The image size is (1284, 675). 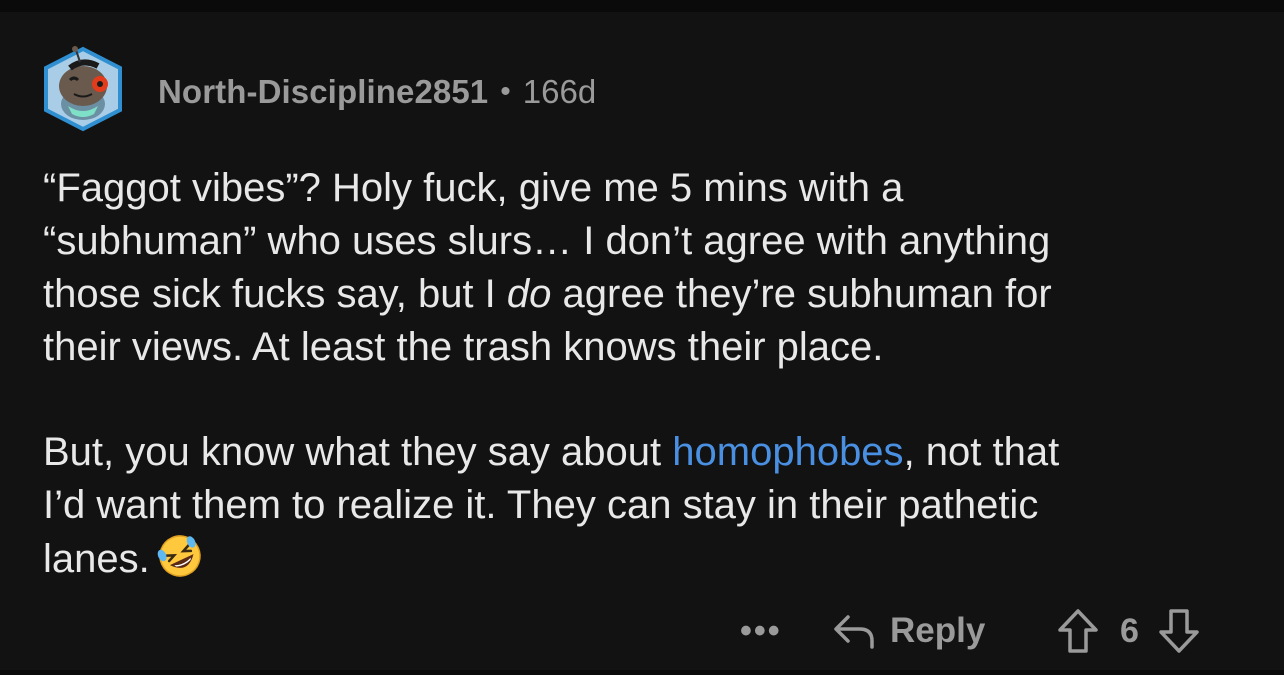 What do you see at coordinates (358, 452) in the screenshot?
I see `text-line: But, you know what they say about` at bounding box center [358, 452].